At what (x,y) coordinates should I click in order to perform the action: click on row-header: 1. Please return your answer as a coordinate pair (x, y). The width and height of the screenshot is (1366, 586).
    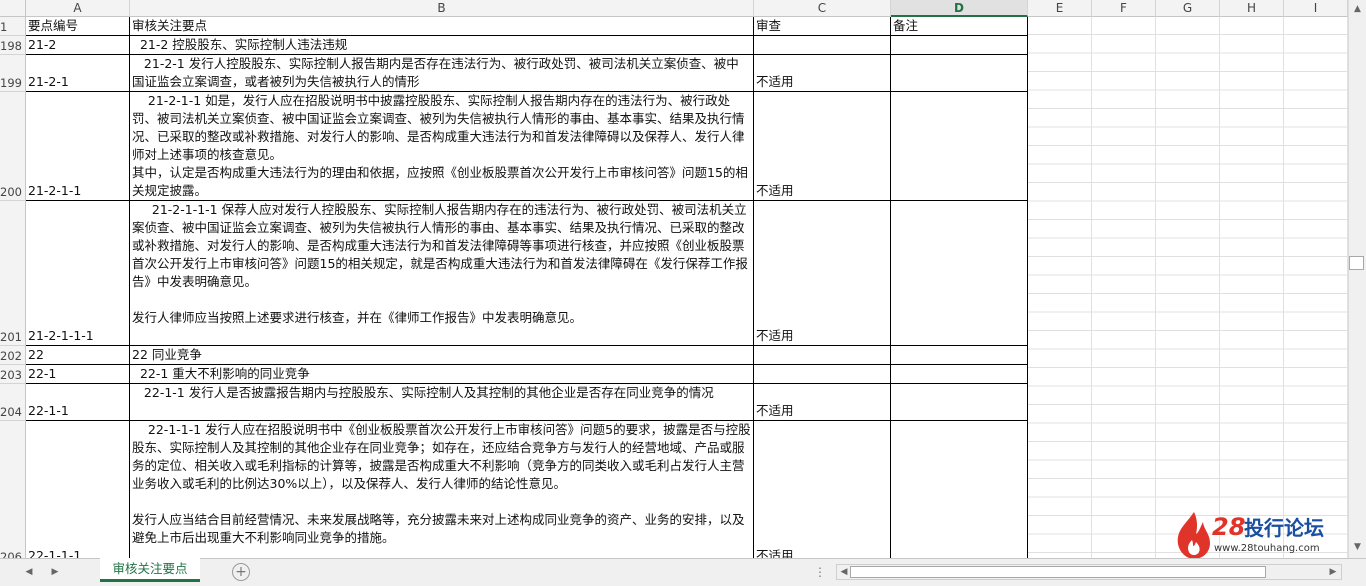
    Looking at the image, I should click on (13, 26).